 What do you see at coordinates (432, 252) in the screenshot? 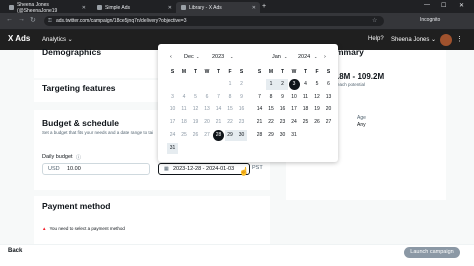
I see `launch-campaign-button: Launch campaign` at bounding box center [432, 252].